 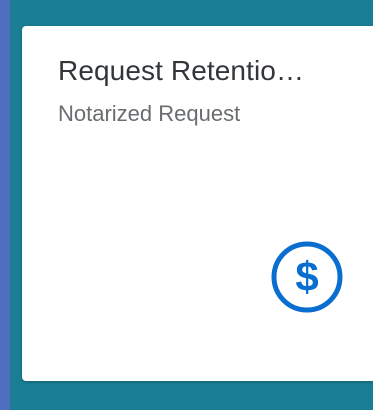 What do you see at coordinates (149, 113) in the screenshot?
I see `tile-subtitle: Notarized Request` at bounding box center [149, 113].